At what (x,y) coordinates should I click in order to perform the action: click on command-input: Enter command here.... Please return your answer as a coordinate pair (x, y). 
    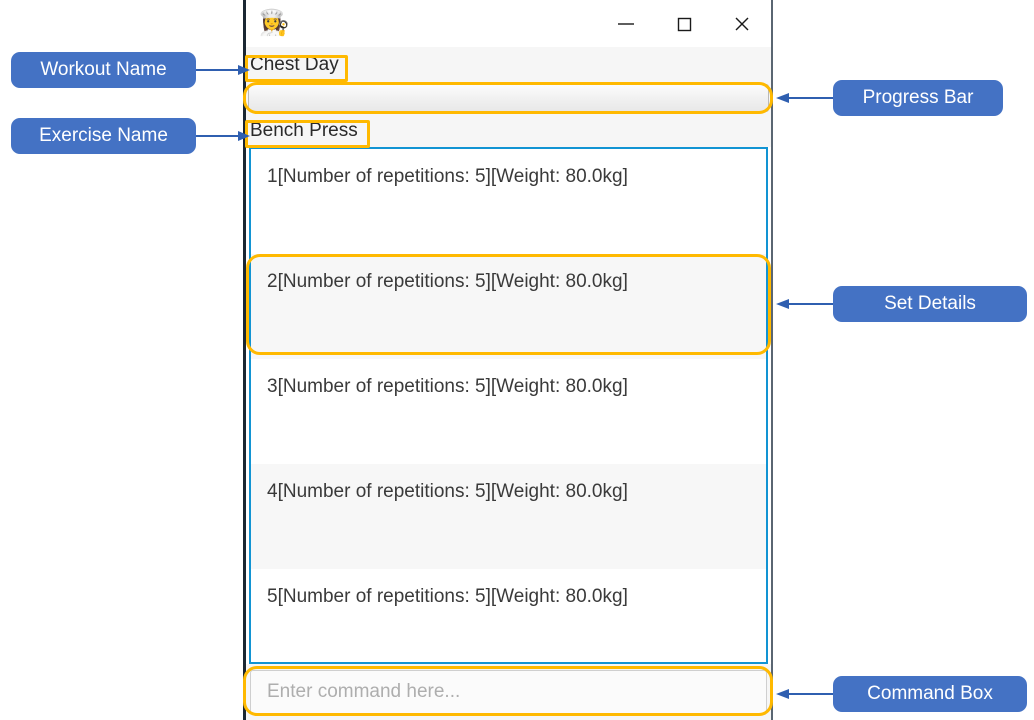
    Looking at the image, I should click on (508, 692).